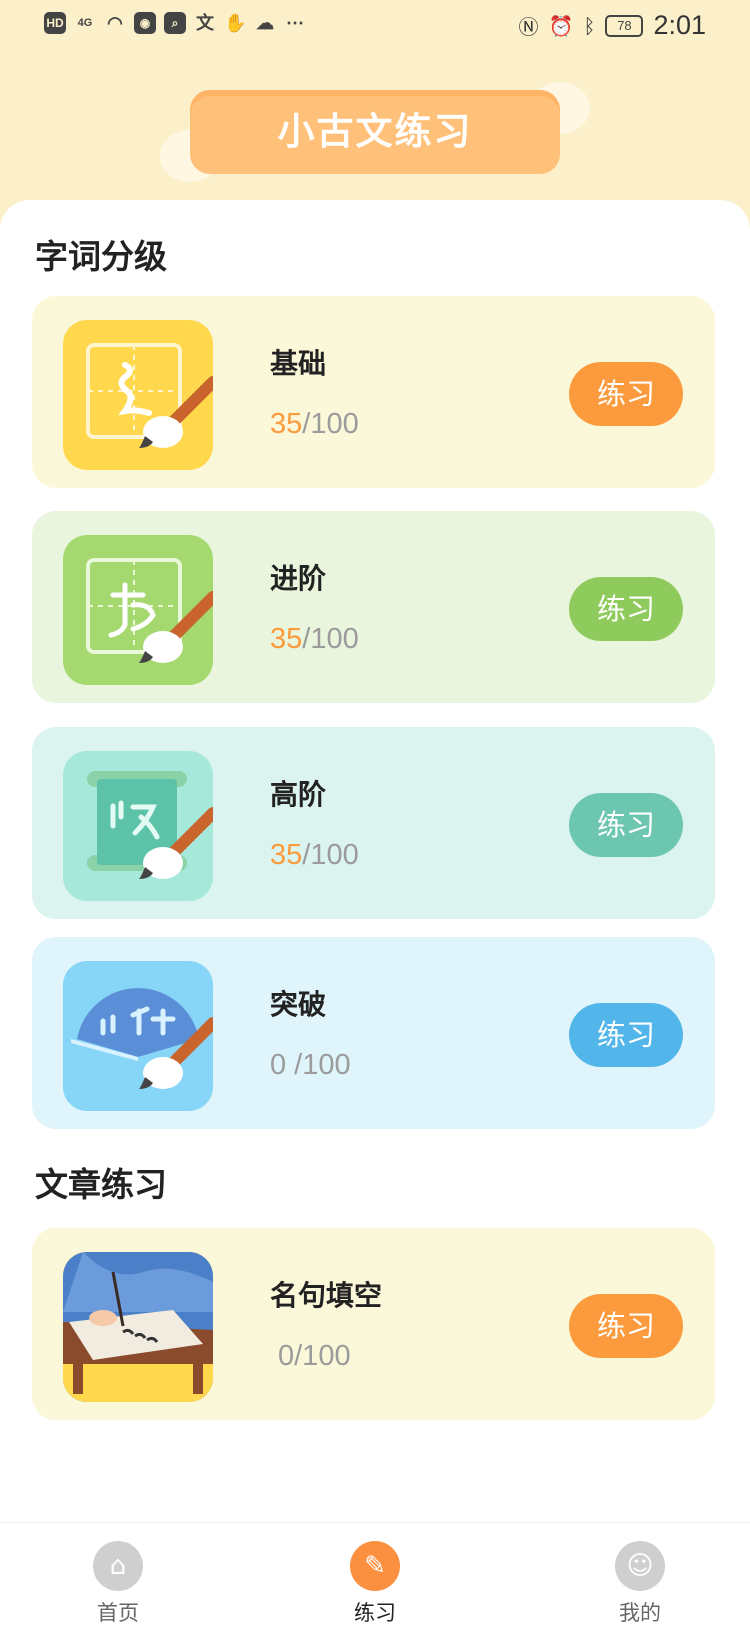 Image resolution: width=750 pixels, height=1631 pixels. I want to click on page-title: 小古文练习, so click(375, 131).